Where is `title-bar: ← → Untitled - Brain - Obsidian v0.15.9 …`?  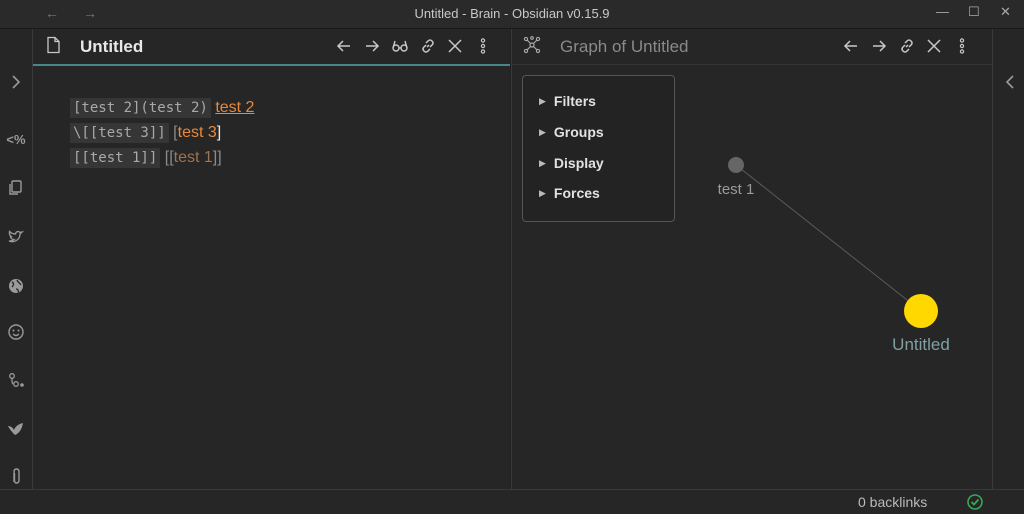
title-bar: ← → Untitled - Brain - Obsidian v0.15.9 … is located at coordinates (512, 14).